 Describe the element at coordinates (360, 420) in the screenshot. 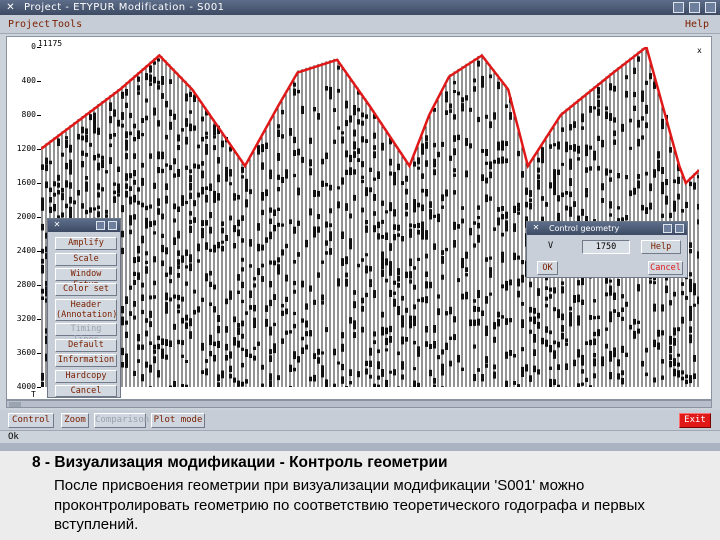

I see `bottom-toolbar: Control Zoom Comparison Plot mode Exit` at that location.